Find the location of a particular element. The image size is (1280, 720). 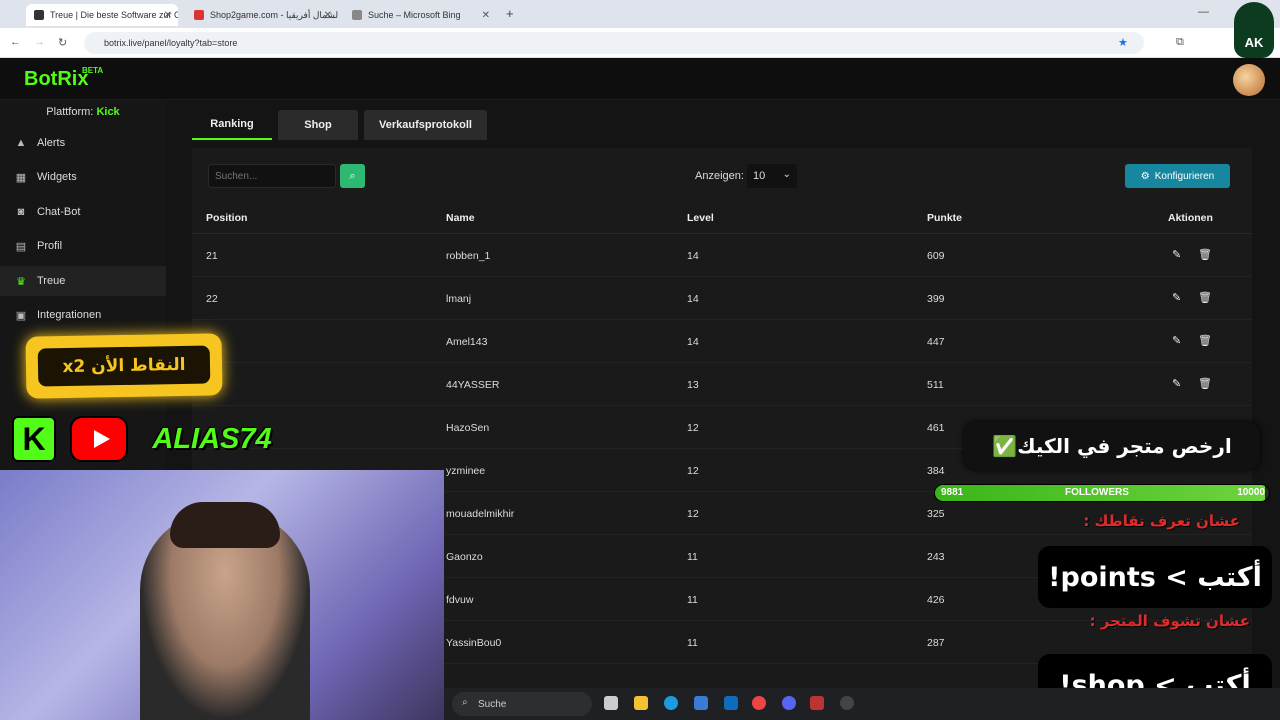

forward-icon: → is located at coordinates (39, 42).